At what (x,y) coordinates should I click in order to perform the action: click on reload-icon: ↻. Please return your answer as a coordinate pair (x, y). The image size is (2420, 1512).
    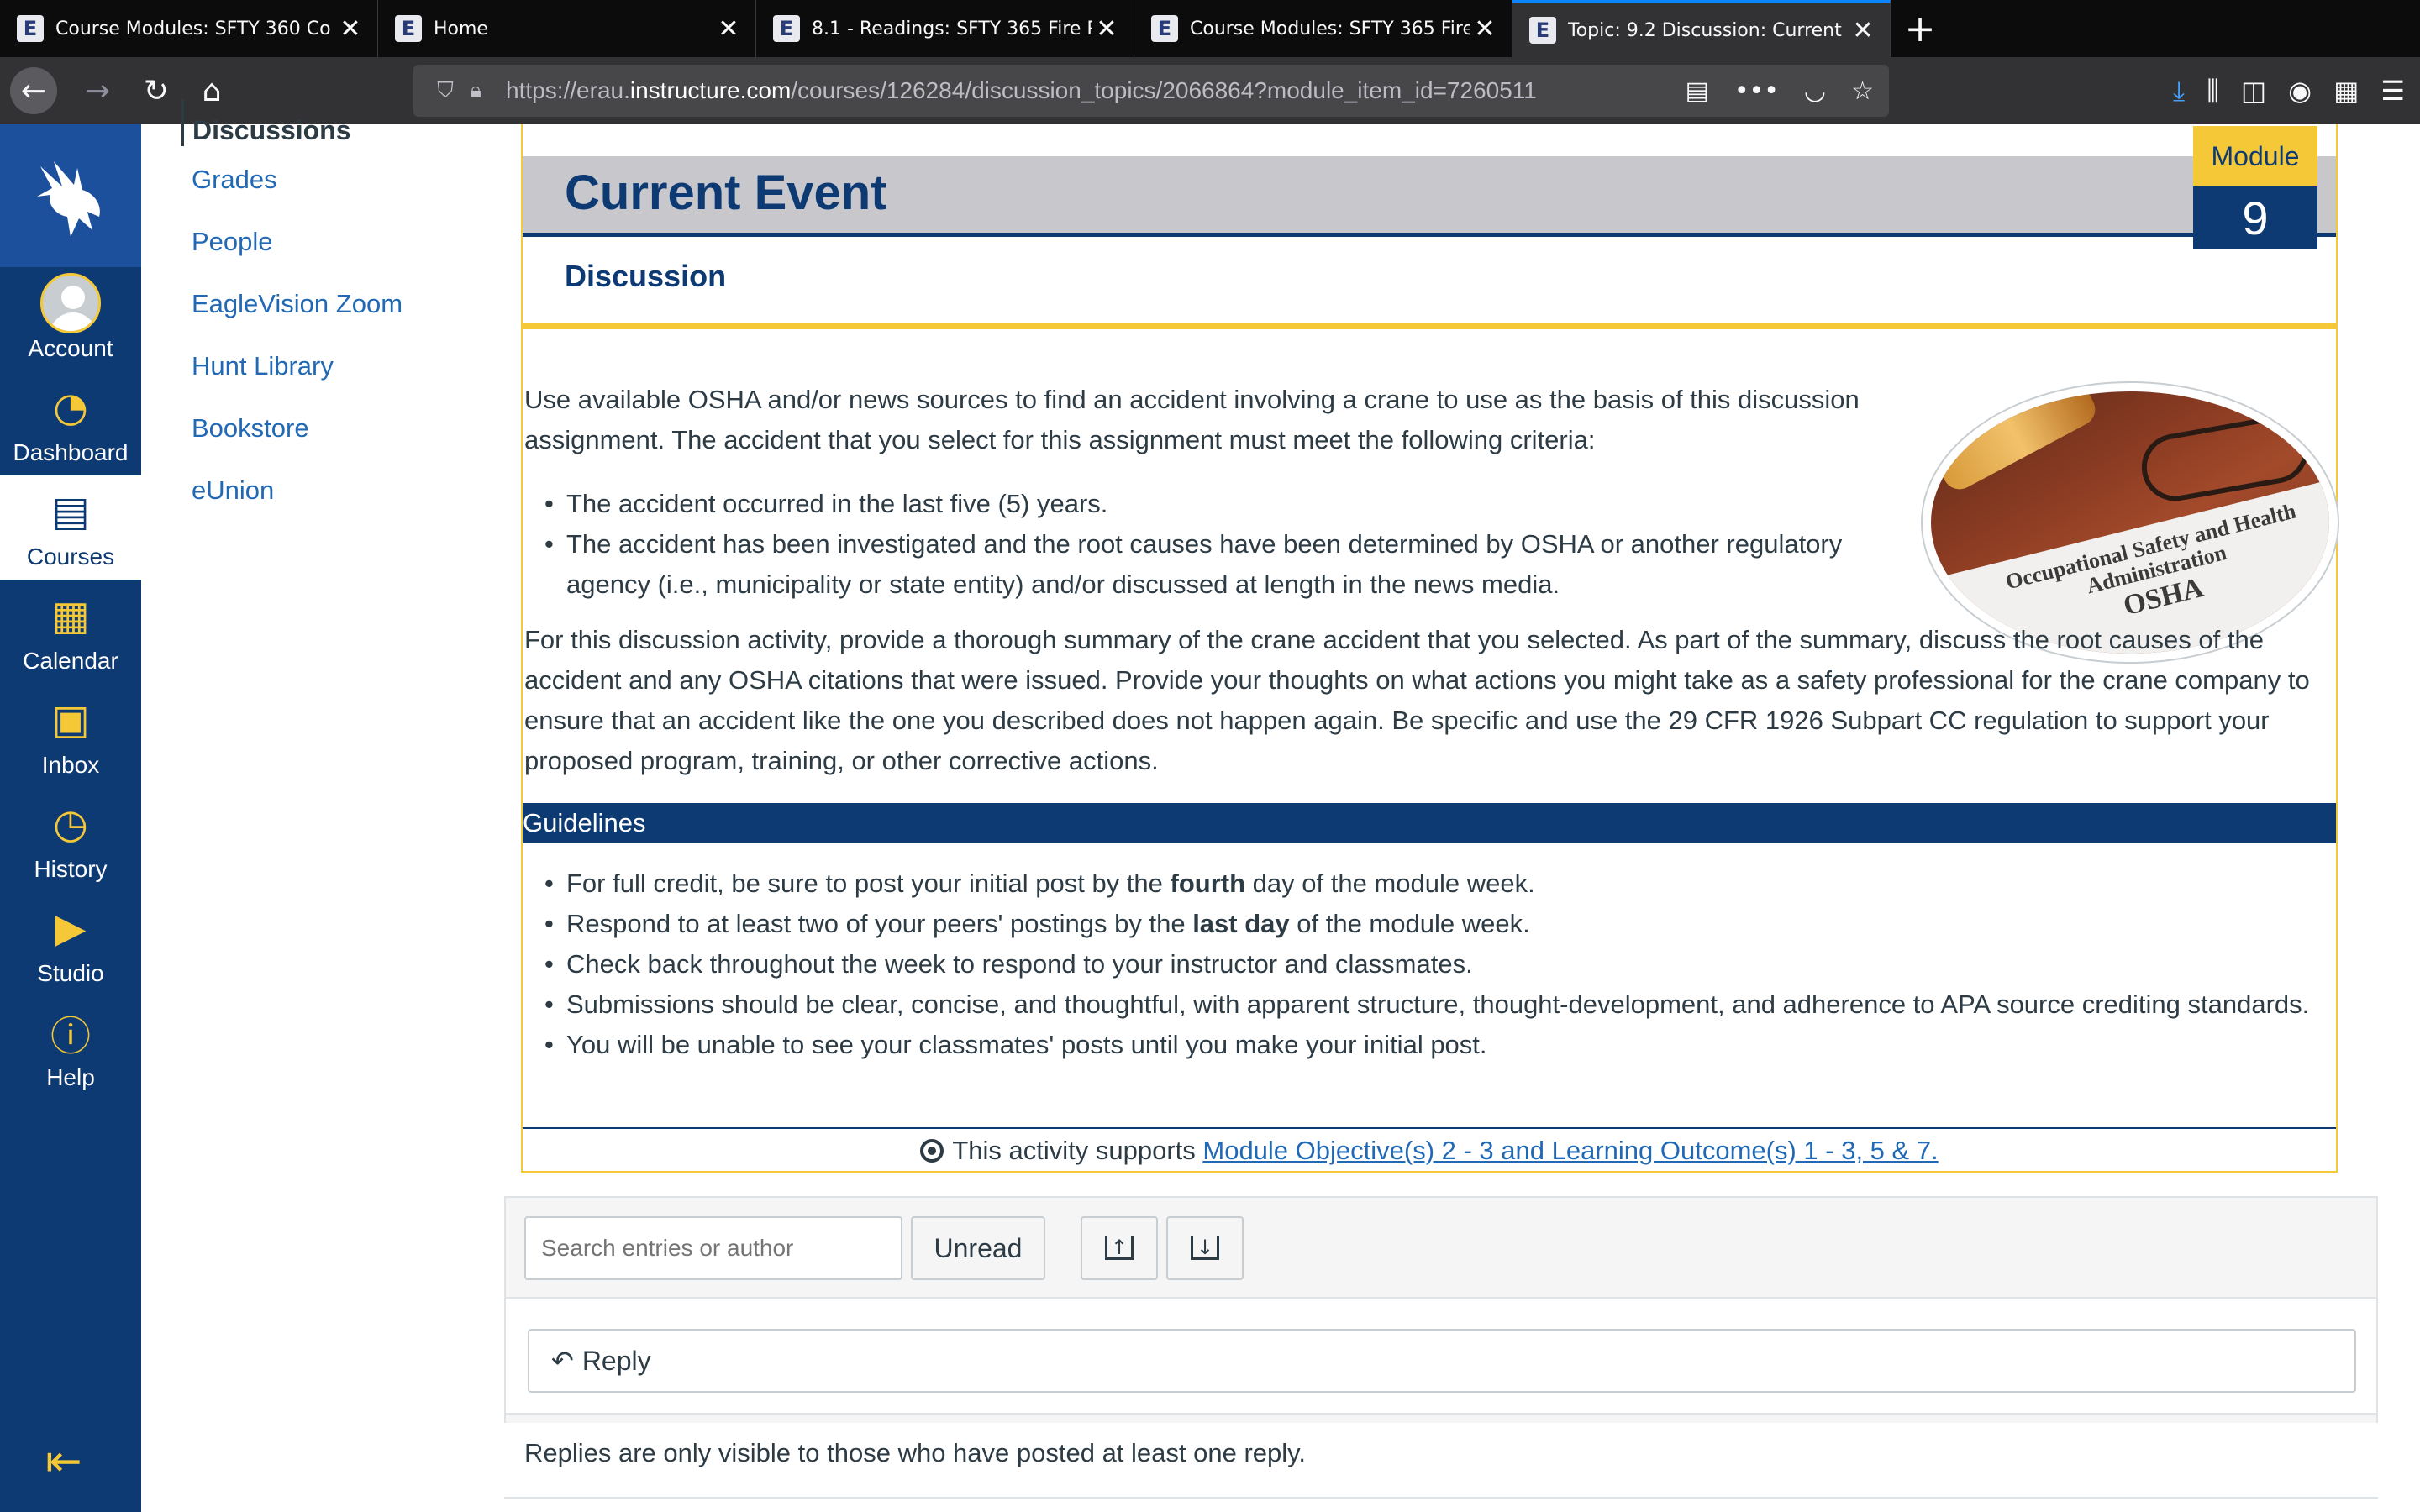
    Looking at the image, I should click on (157, 90).